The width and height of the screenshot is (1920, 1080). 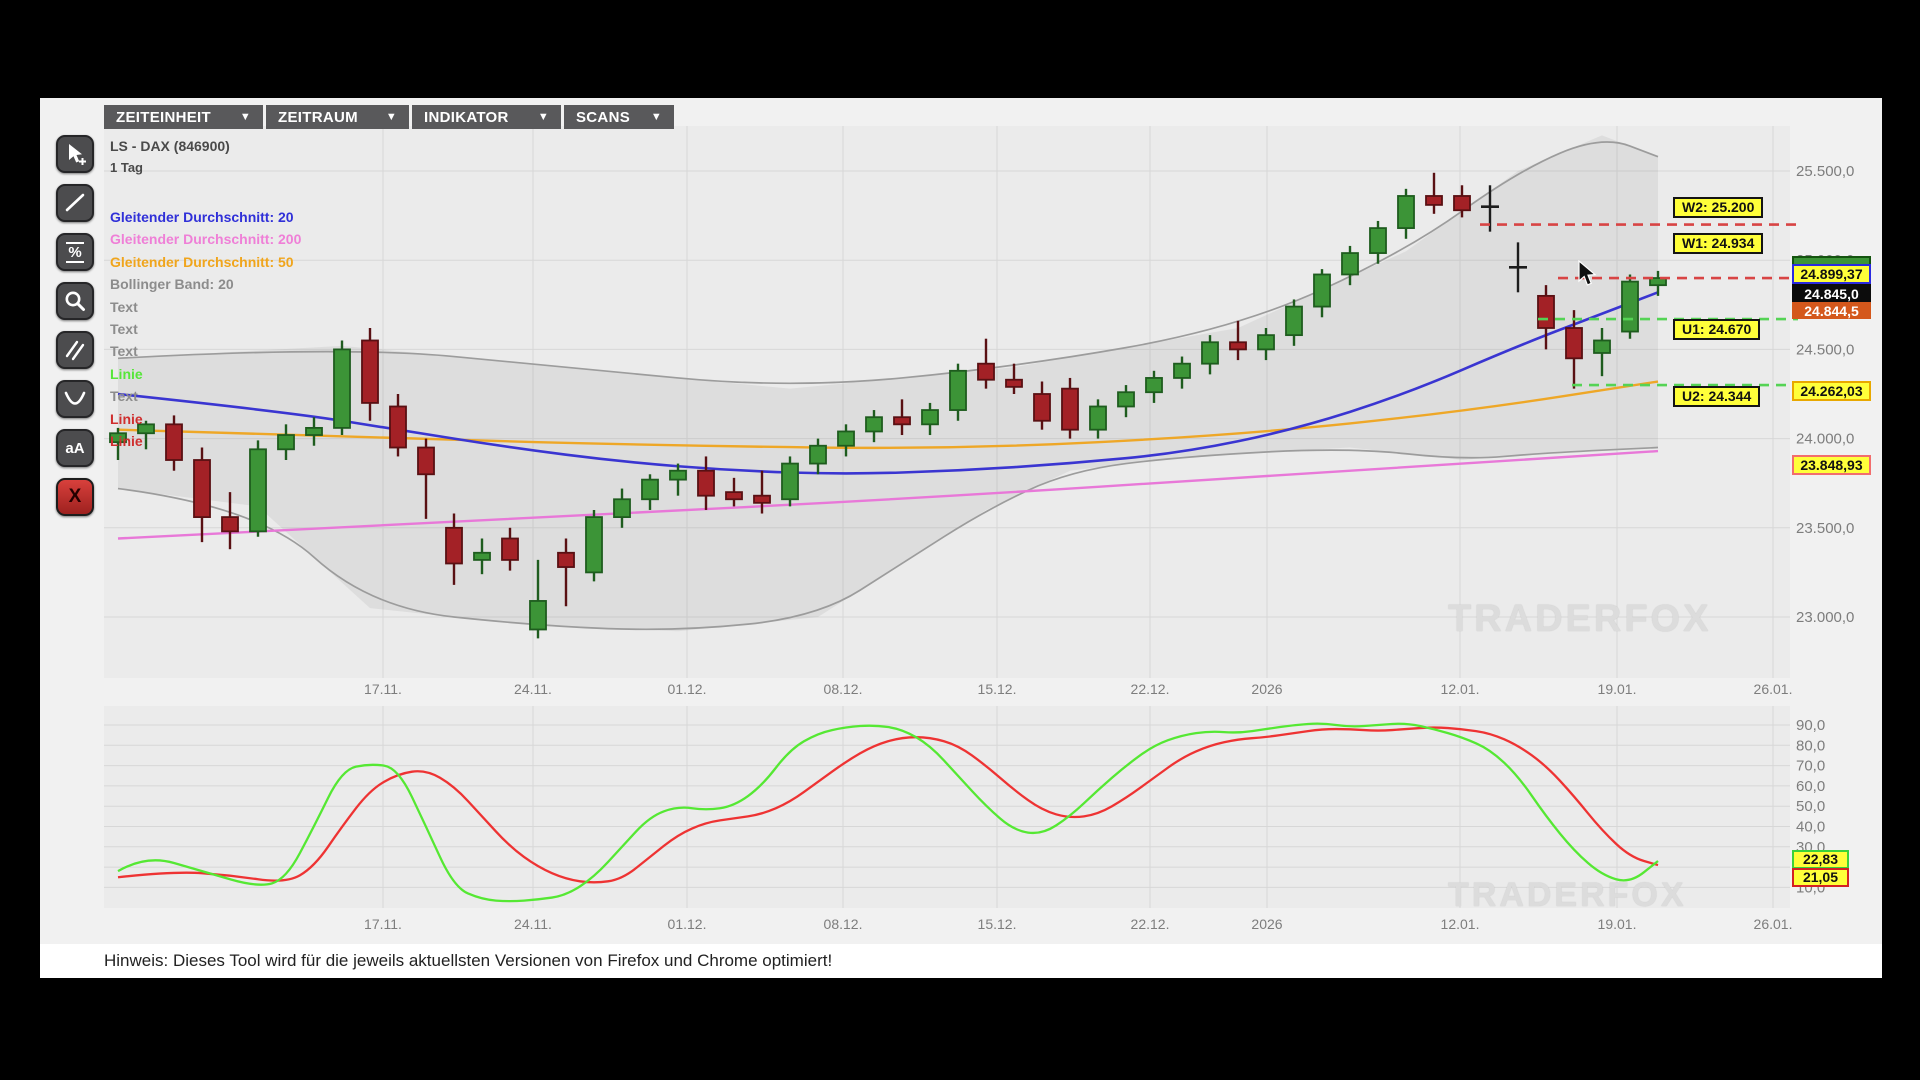 What do you see at coordinates (77, 154) in the screenshot?
I see `pointer-icon` at bounding box center [77, 154].